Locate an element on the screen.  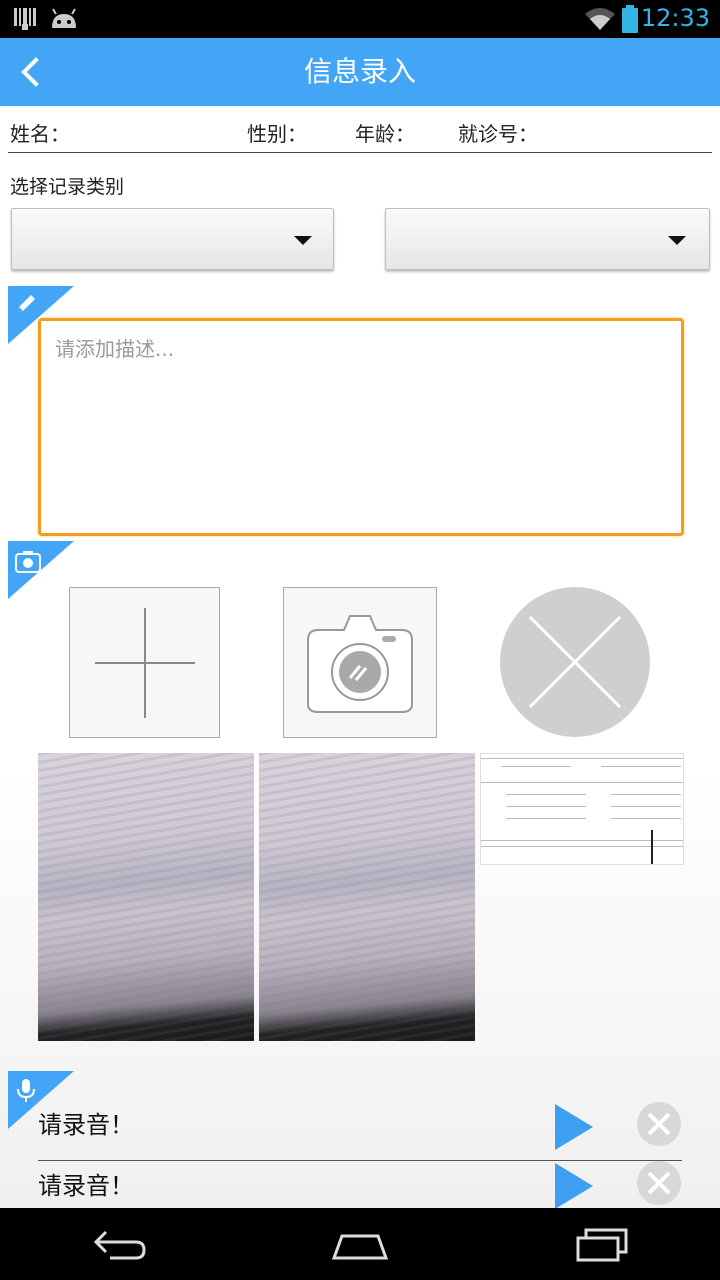
clear-photos-button is located at coordinates (575, 662).